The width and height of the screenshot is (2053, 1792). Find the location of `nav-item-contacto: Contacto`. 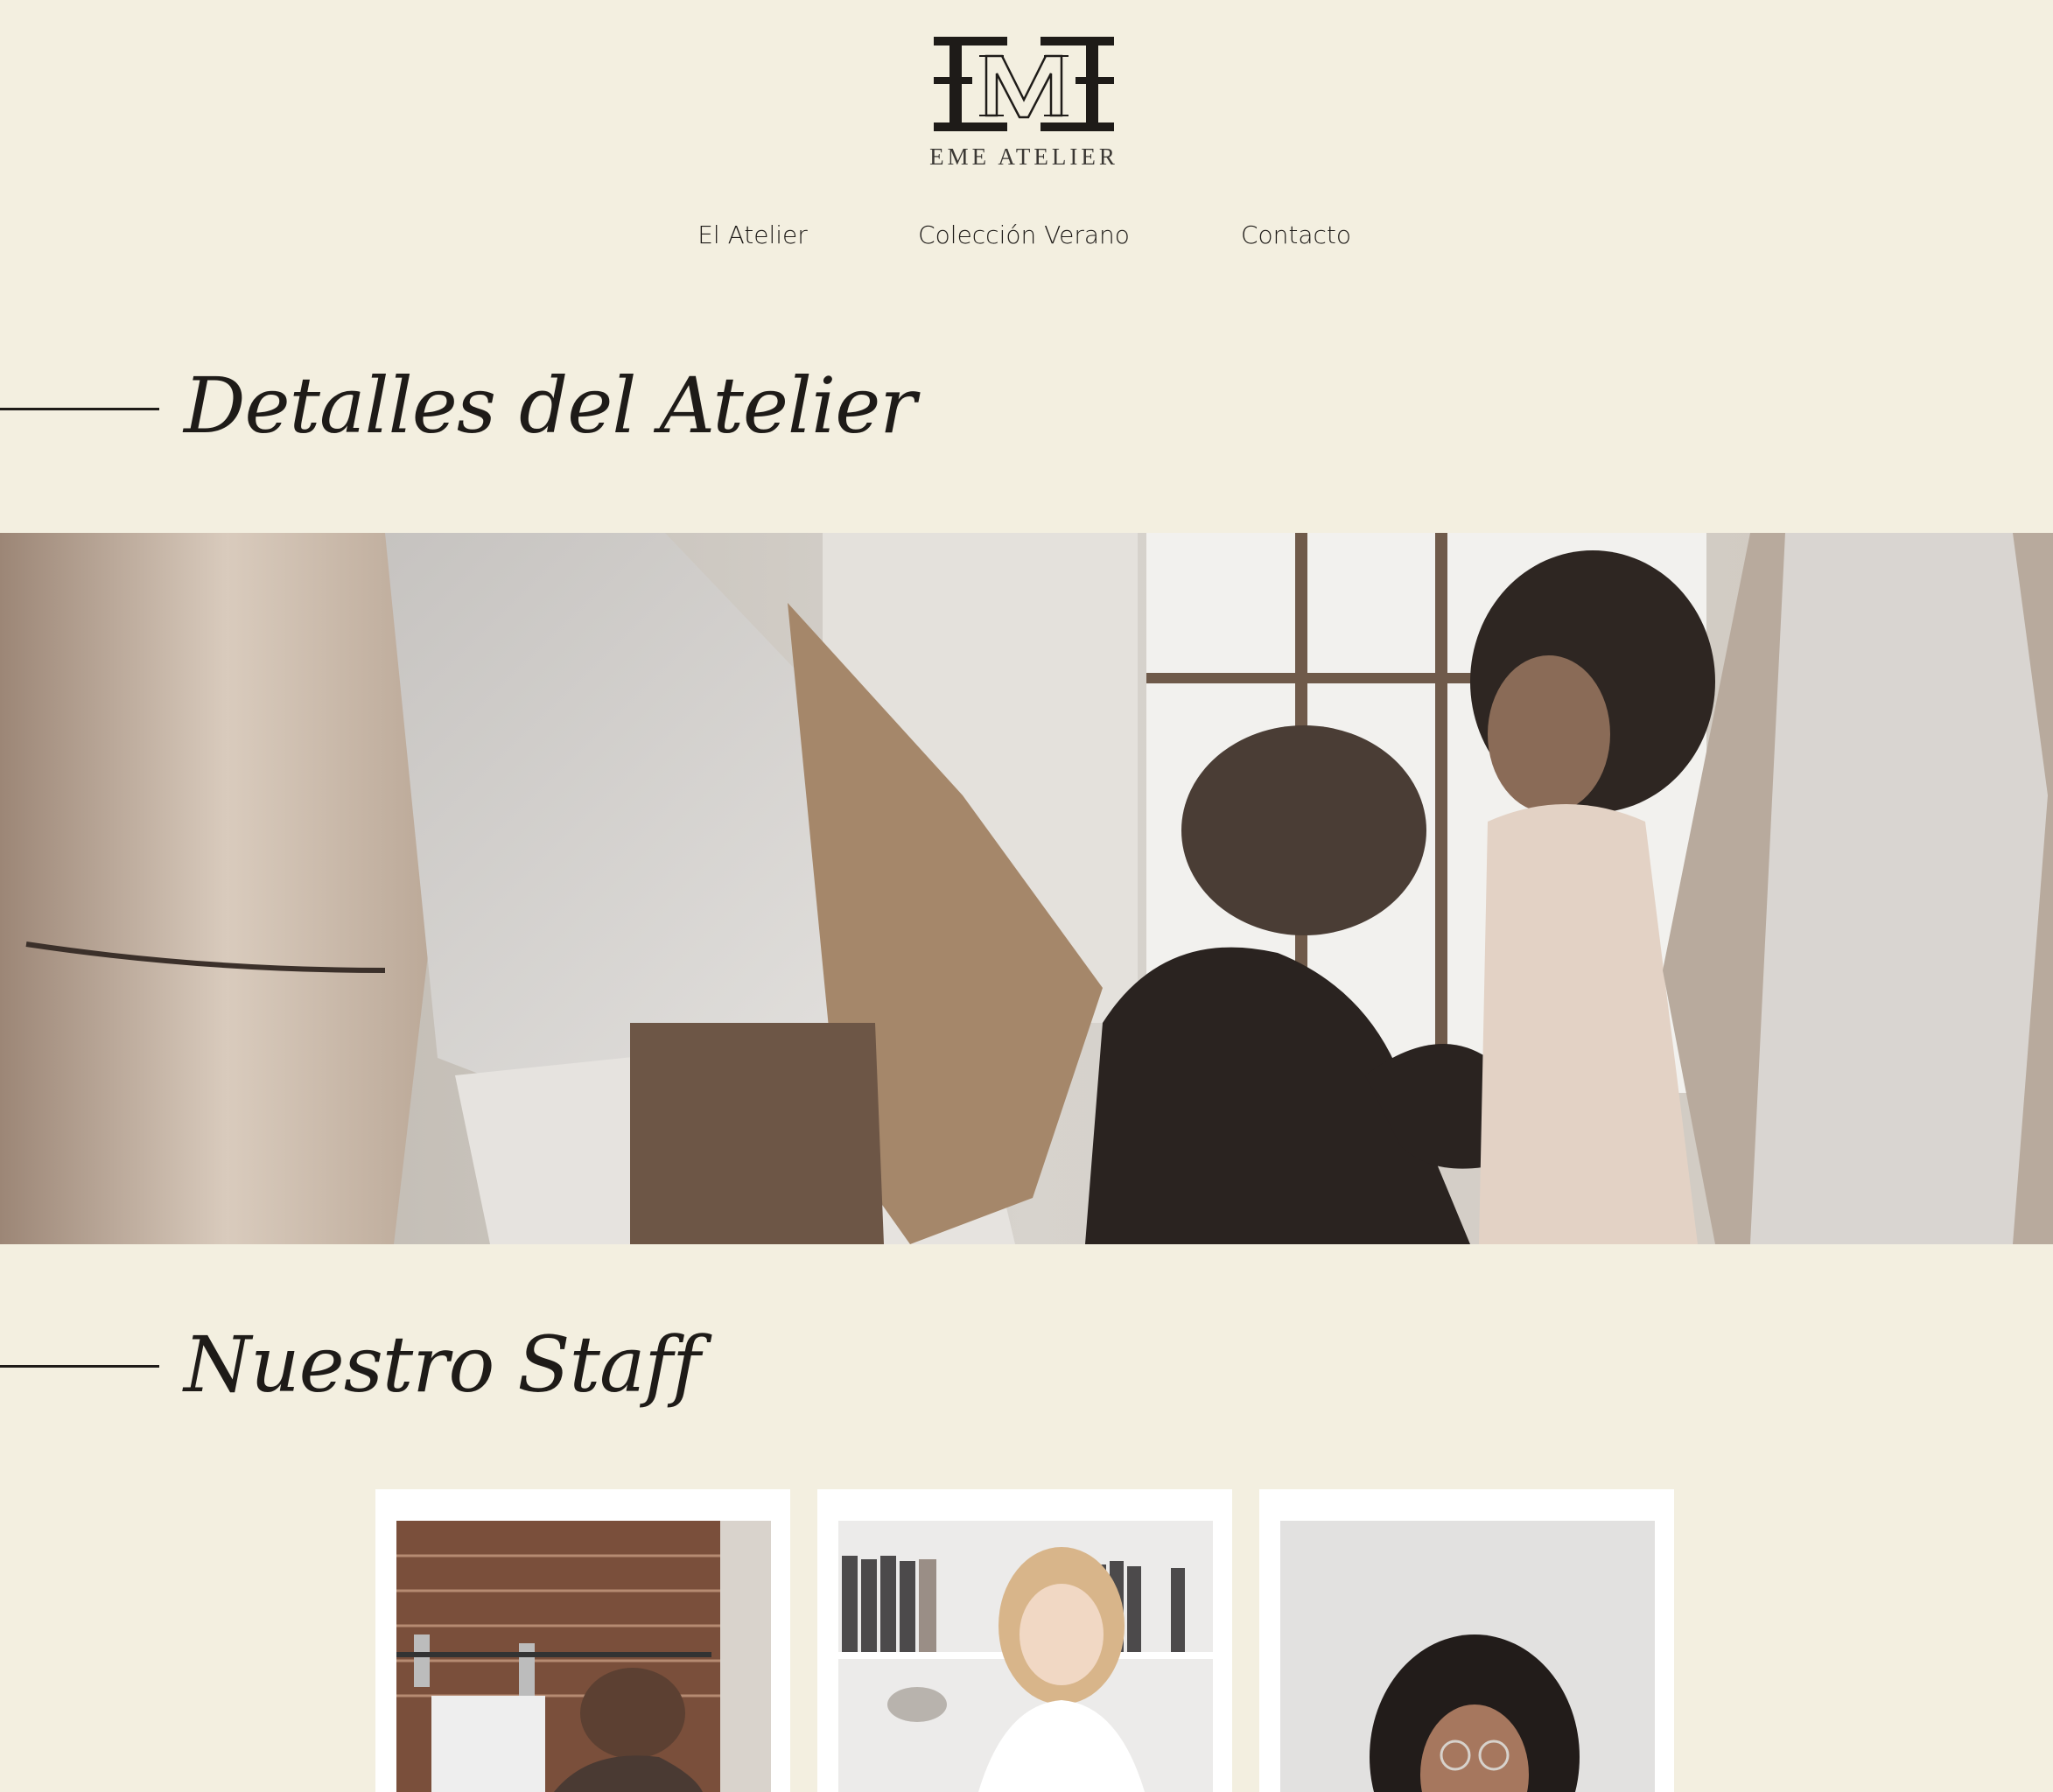

nav-item-contacto: Contacto is located at coordinates (1296, 234).